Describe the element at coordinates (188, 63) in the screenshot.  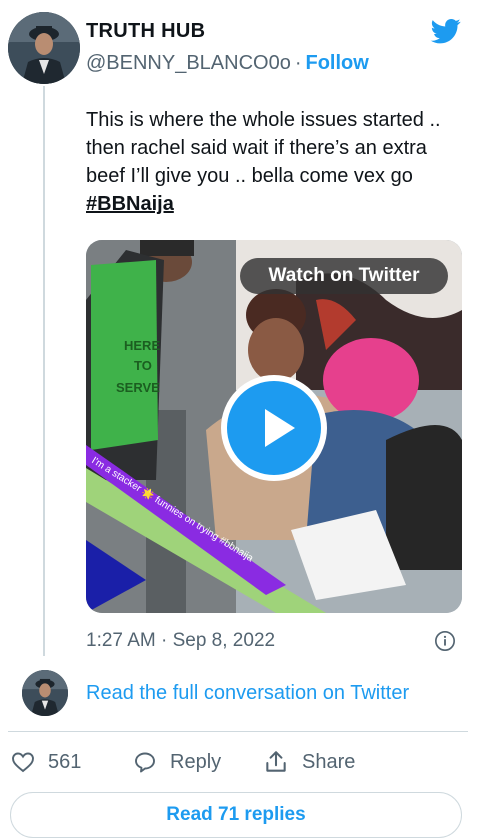
I see `author-handle: @BENNY_BLANCO0o` at that location.